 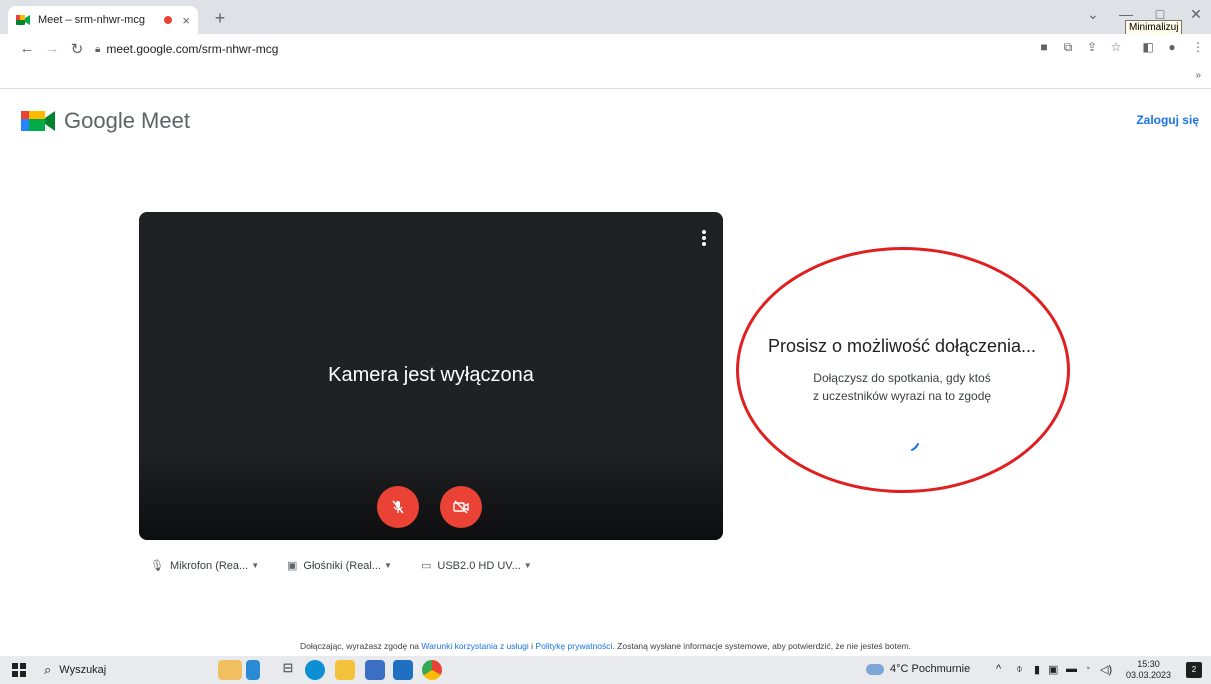 What do you see at coordinates (375, 670) in the screenshot?
I see `store-icon` at bounding box center [375, 670].